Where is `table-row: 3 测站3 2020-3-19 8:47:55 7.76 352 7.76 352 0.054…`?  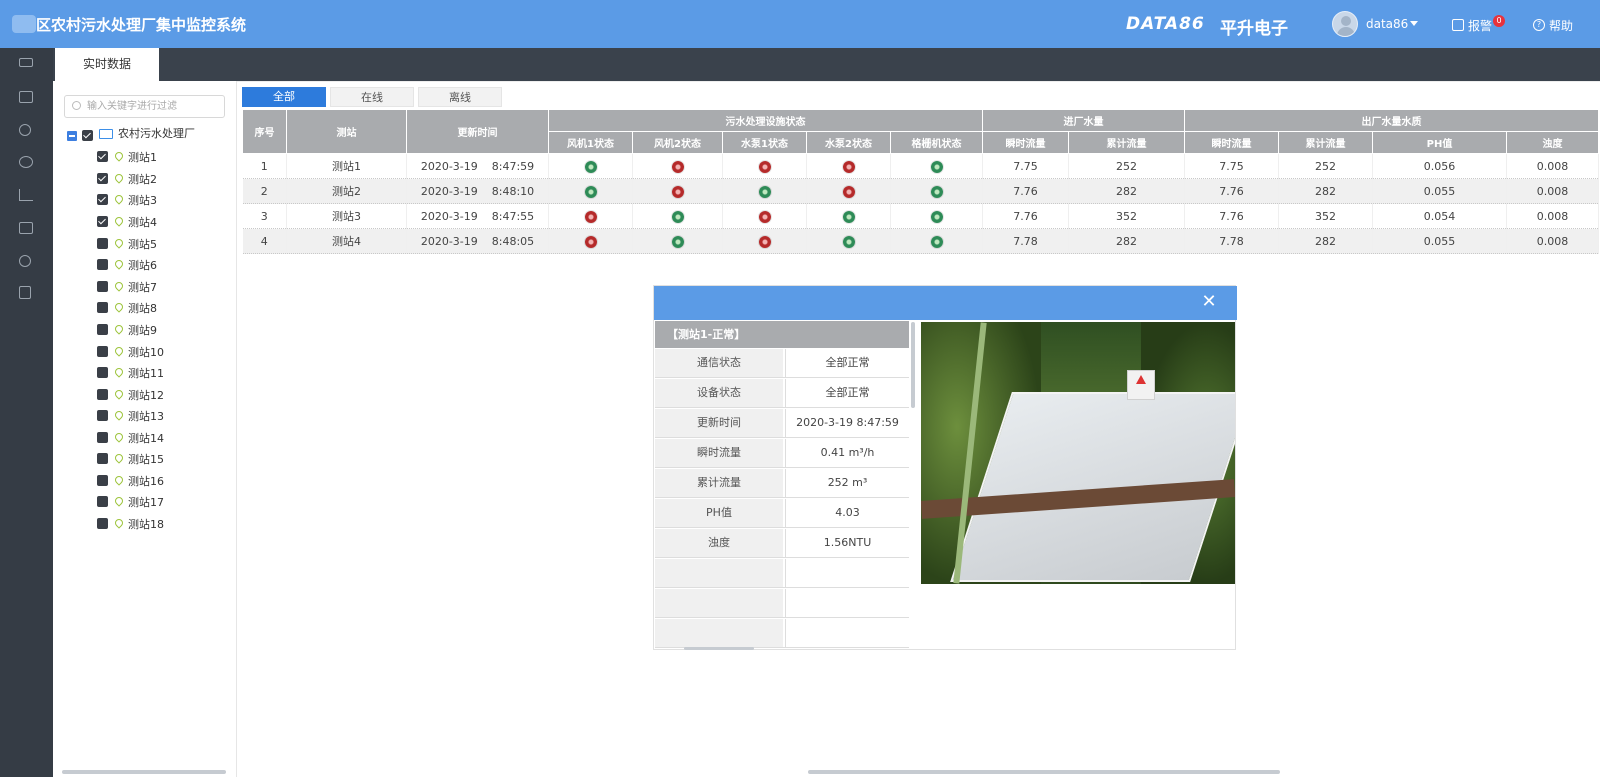
table-row: 3 测站3 2020-3-19 8:47:55 7.76 352 7.76 352 0.054… is located at coordinates (920, 216).